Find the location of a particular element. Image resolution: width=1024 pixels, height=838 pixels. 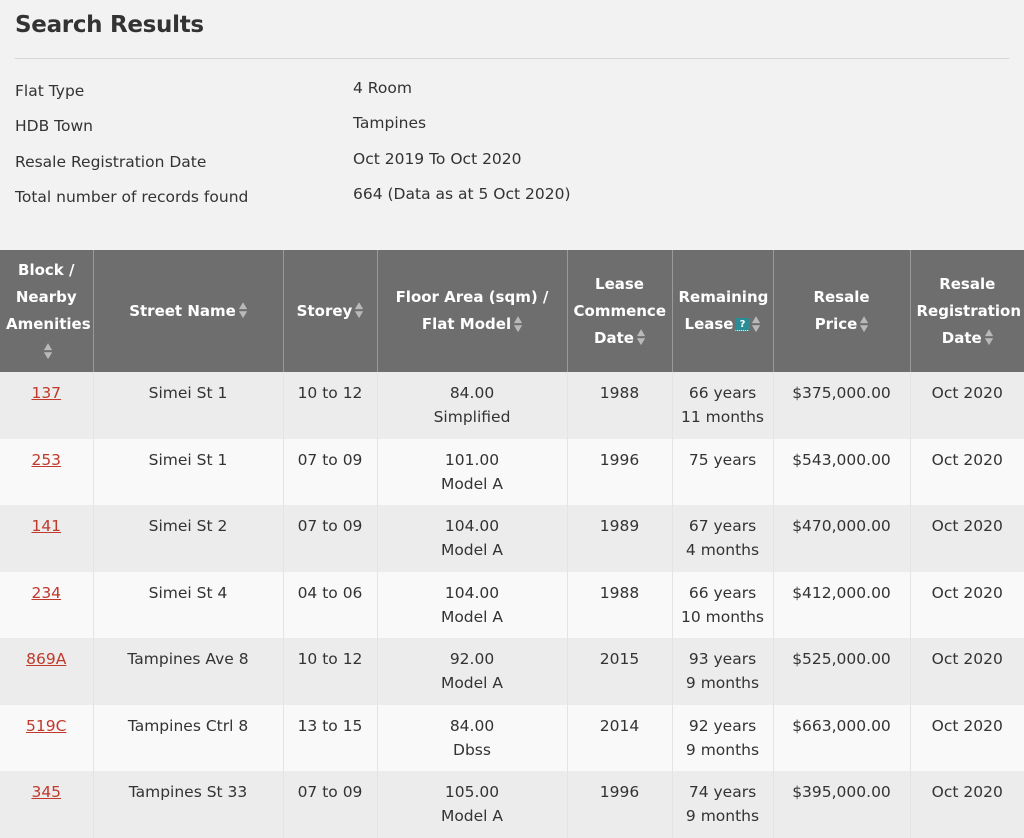

criteria-row: HDB Town Tampines is located at coordinates (510, 130).